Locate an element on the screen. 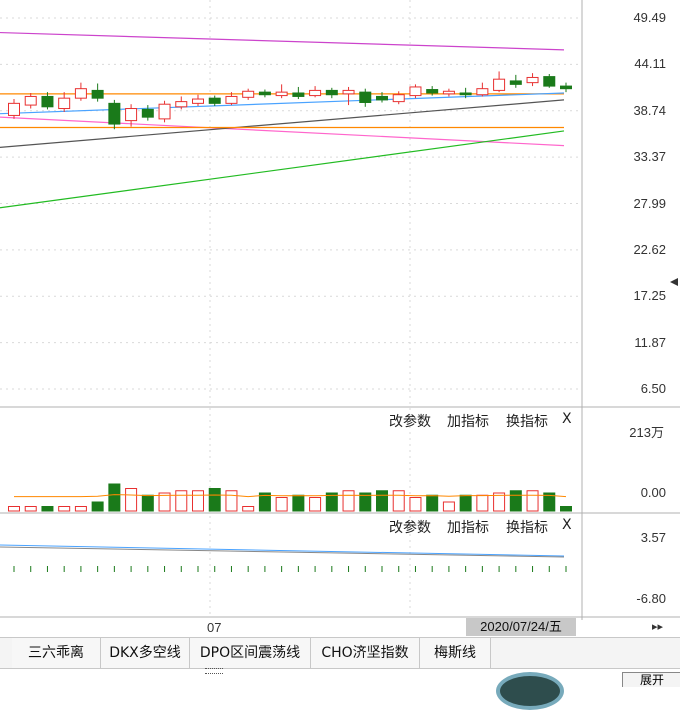  indicator-axis-max: 3.57 is located at coordinates (653, 537).